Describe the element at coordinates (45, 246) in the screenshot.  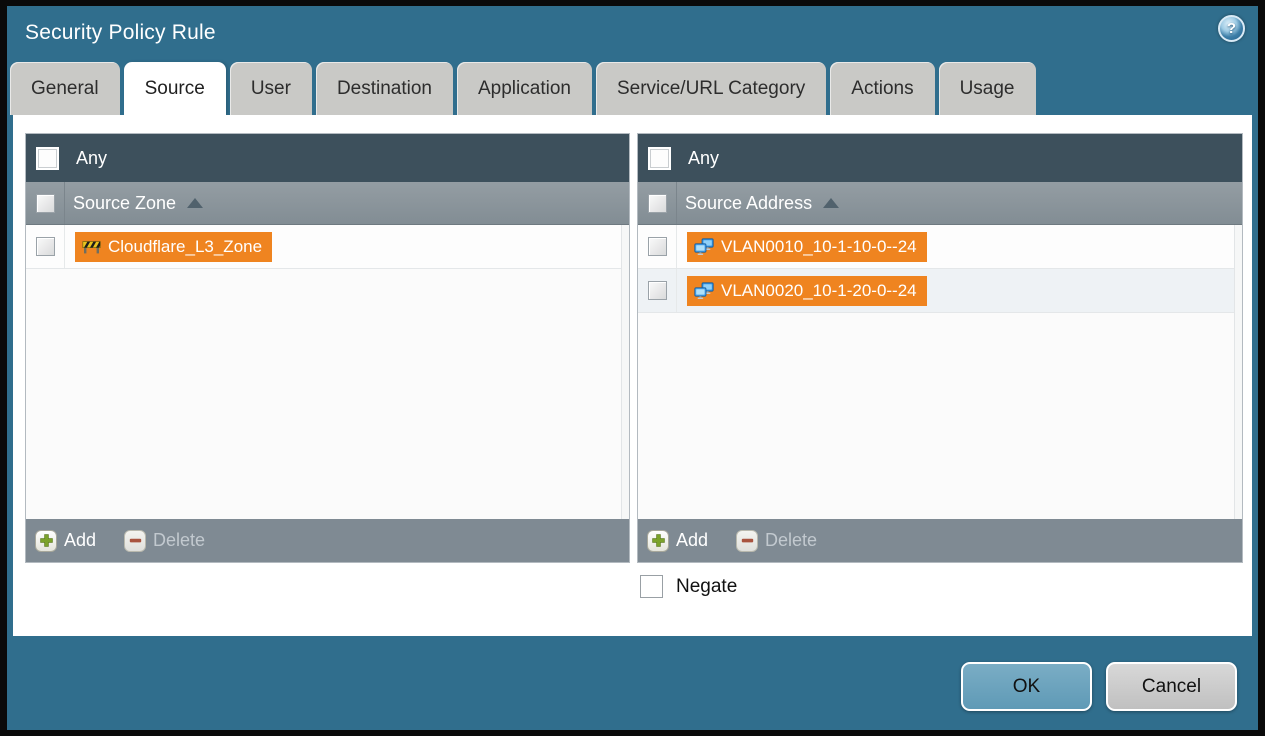
I see `source-zone-row-checkbox` at that location.